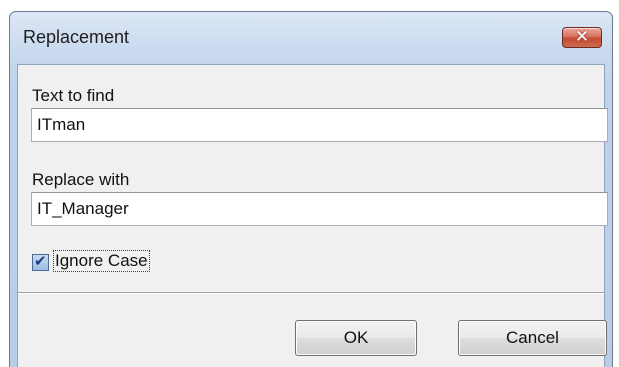  I want to click on cancel-button: Cancel, so click(532, 338).